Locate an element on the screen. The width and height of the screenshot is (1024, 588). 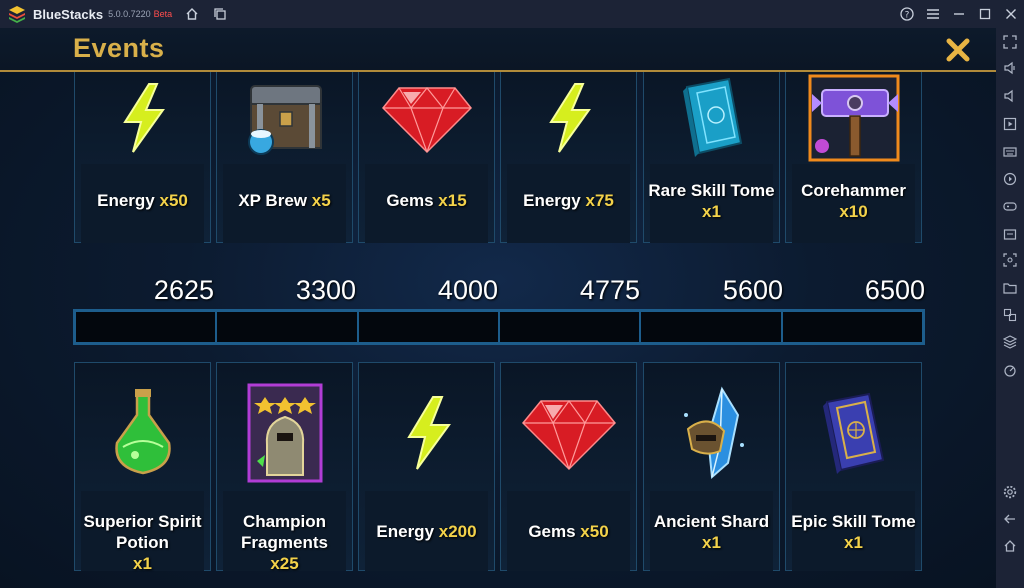
reward-card: Ancient Shard x1 is located at coordinates (711, 466).